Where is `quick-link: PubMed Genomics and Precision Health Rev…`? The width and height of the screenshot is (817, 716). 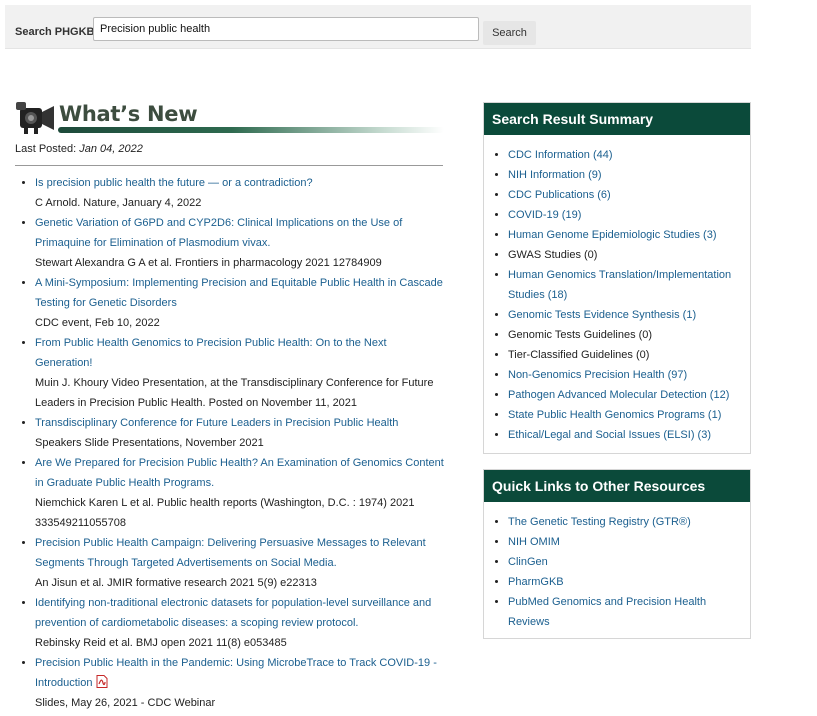 quick-link: PubMed Genomics and Precision Health Rev… is located at coordinates (607, 612).